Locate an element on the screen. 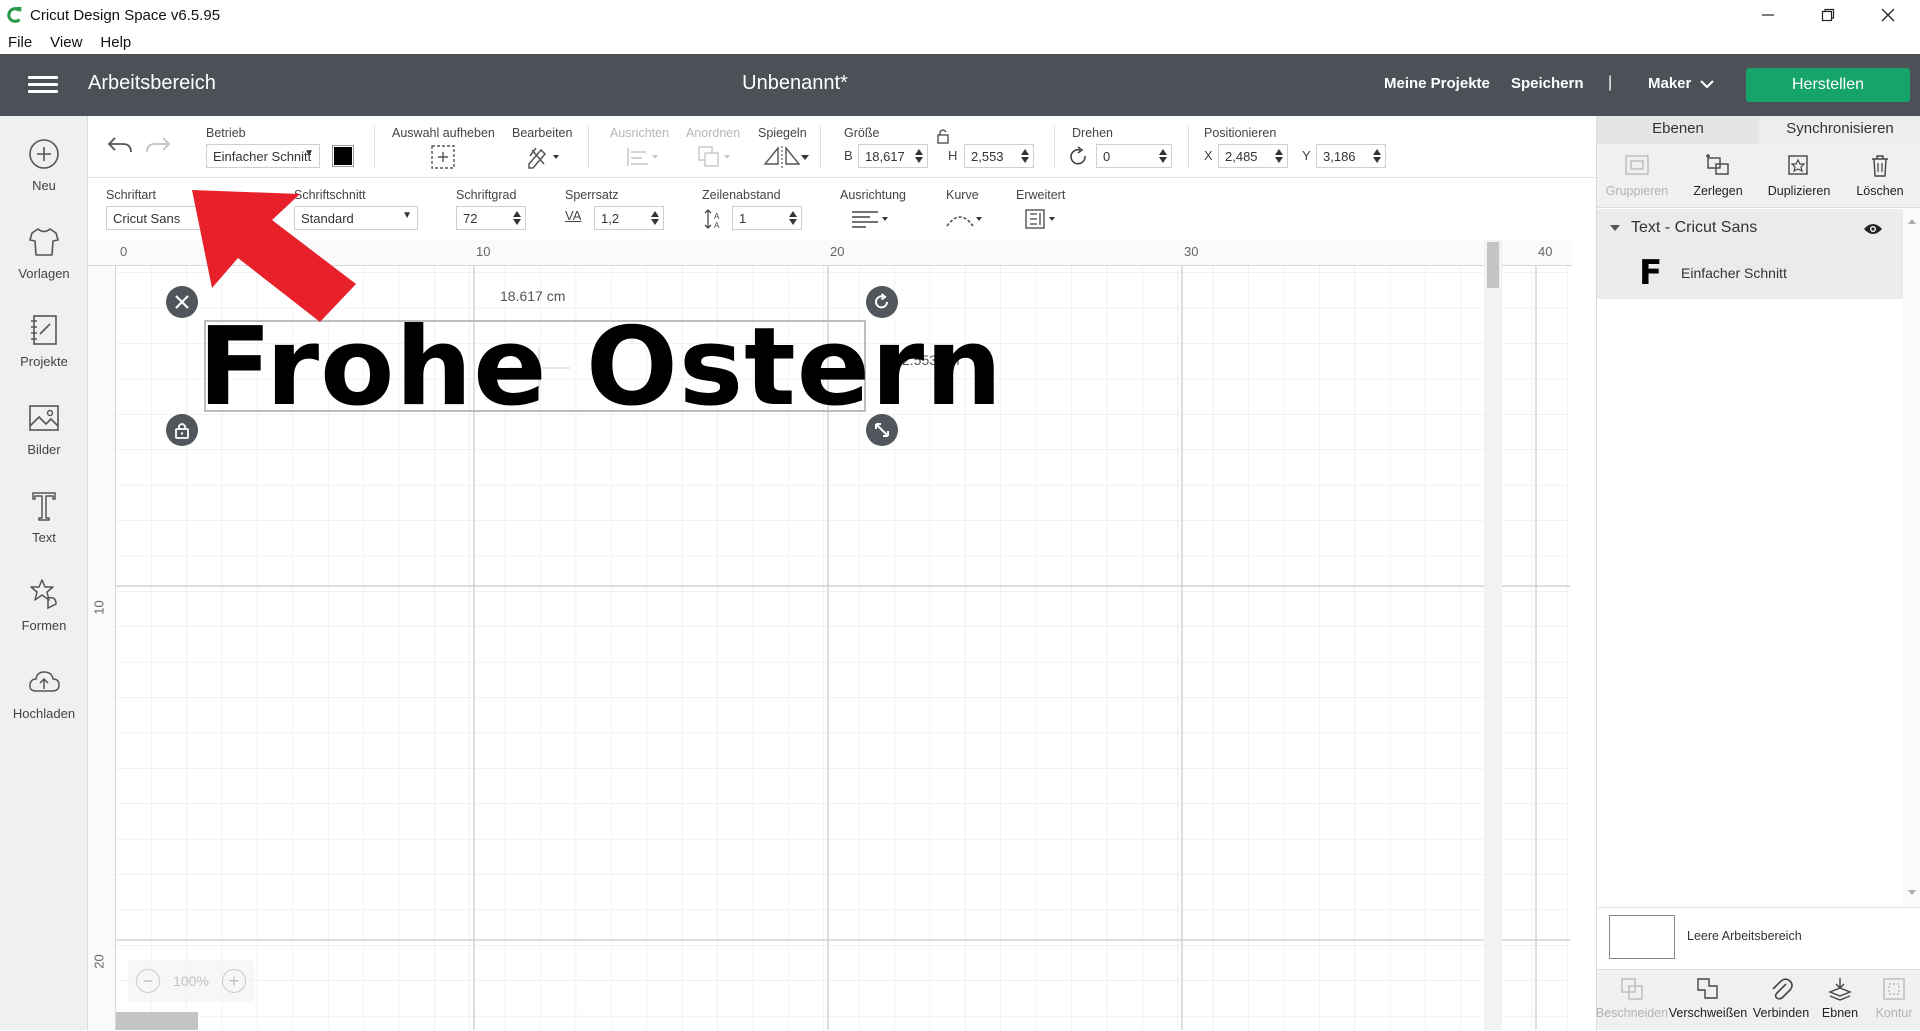 Image resolution: width=1920 pixels, height=1031 pixels. edit-label: Bearbeiten is located at coordinates (542, 133).